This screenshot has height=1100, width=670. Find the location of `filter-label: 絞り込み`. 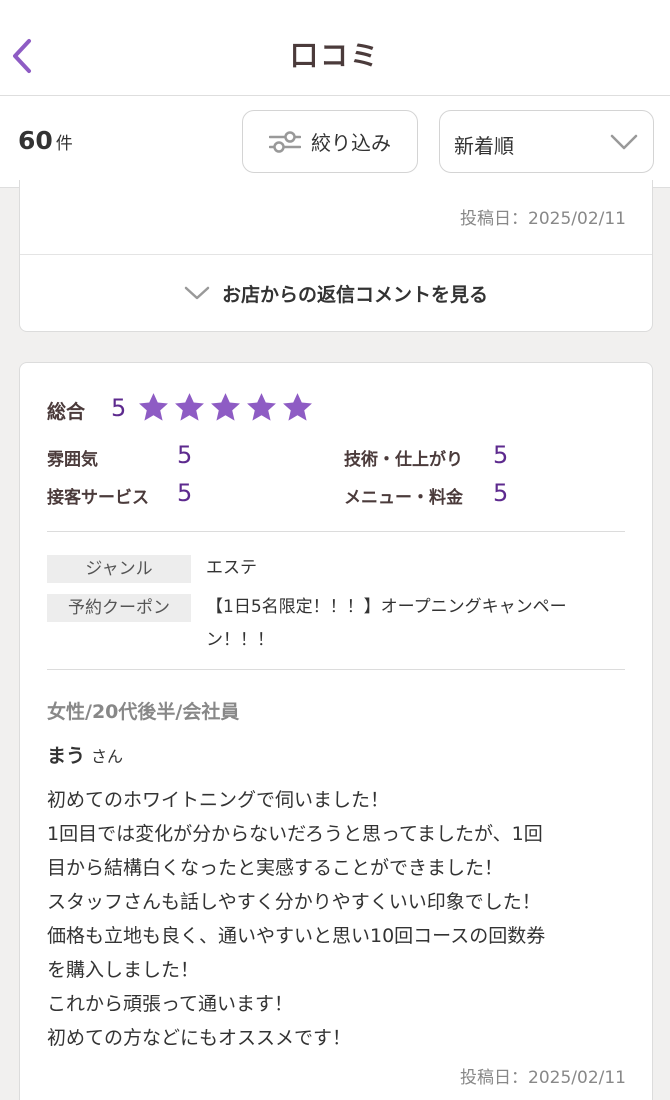

filter-label: 絞り込み is located at coordinates (351, 143).